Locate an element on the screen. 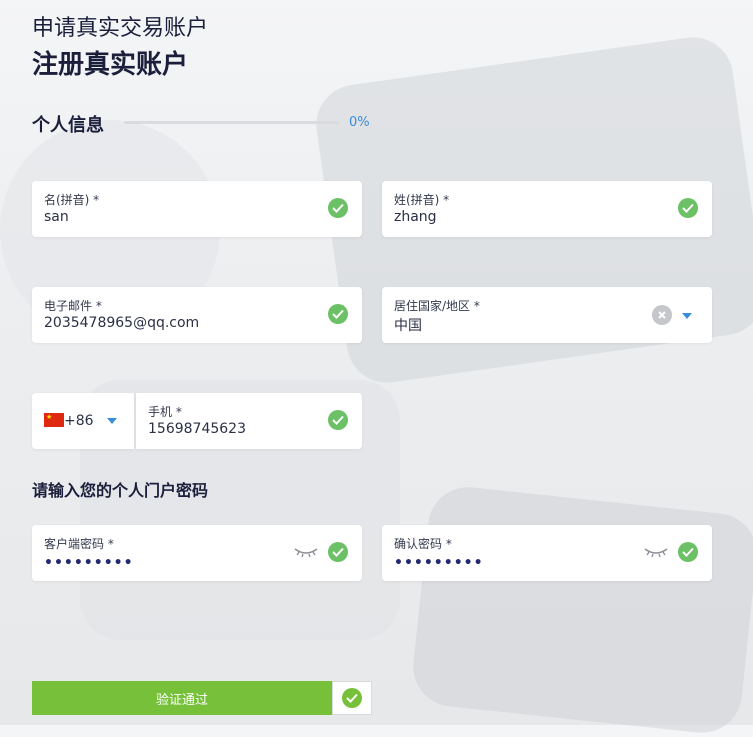 This screenshot has height=737, width=753. progress-percent: 0% is located at coordinates (359, 122).